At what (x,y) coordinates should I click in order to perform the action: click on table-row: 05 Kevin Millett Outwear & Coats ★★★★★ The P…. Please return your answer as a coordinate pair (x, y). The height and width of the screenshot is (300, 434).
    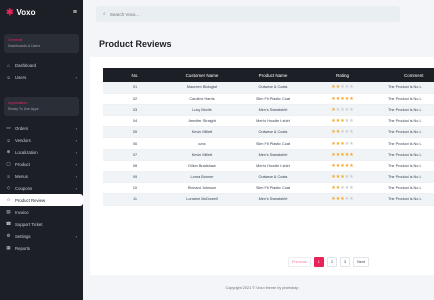
    Looking at the image, I should click on (268, 132).